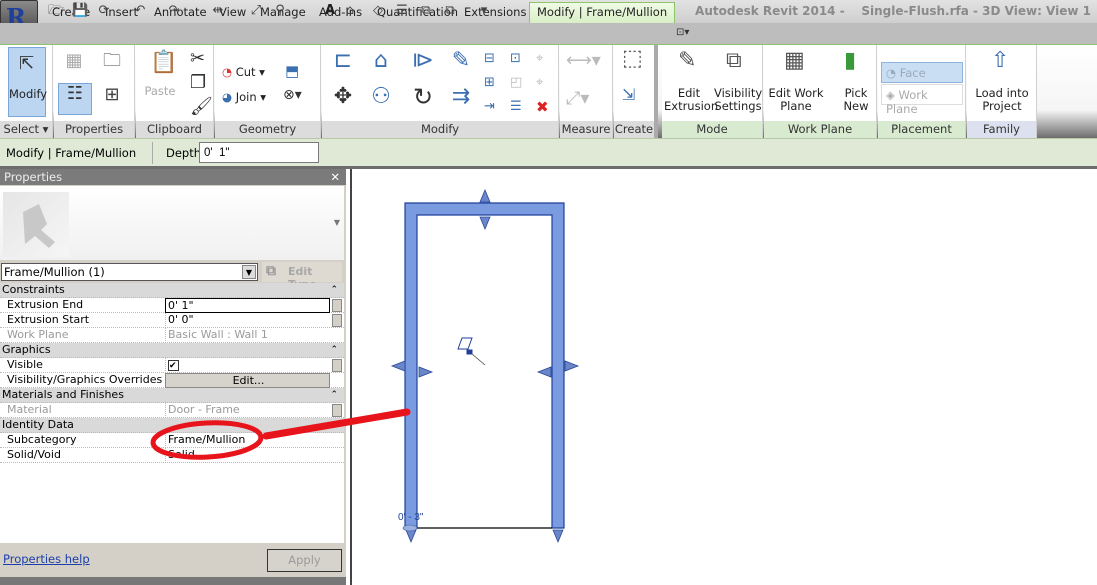 Image resolution: width=1097 pixels, height=585 pixels. I want to click on family-types-icon: ▦, so click(74, 61).